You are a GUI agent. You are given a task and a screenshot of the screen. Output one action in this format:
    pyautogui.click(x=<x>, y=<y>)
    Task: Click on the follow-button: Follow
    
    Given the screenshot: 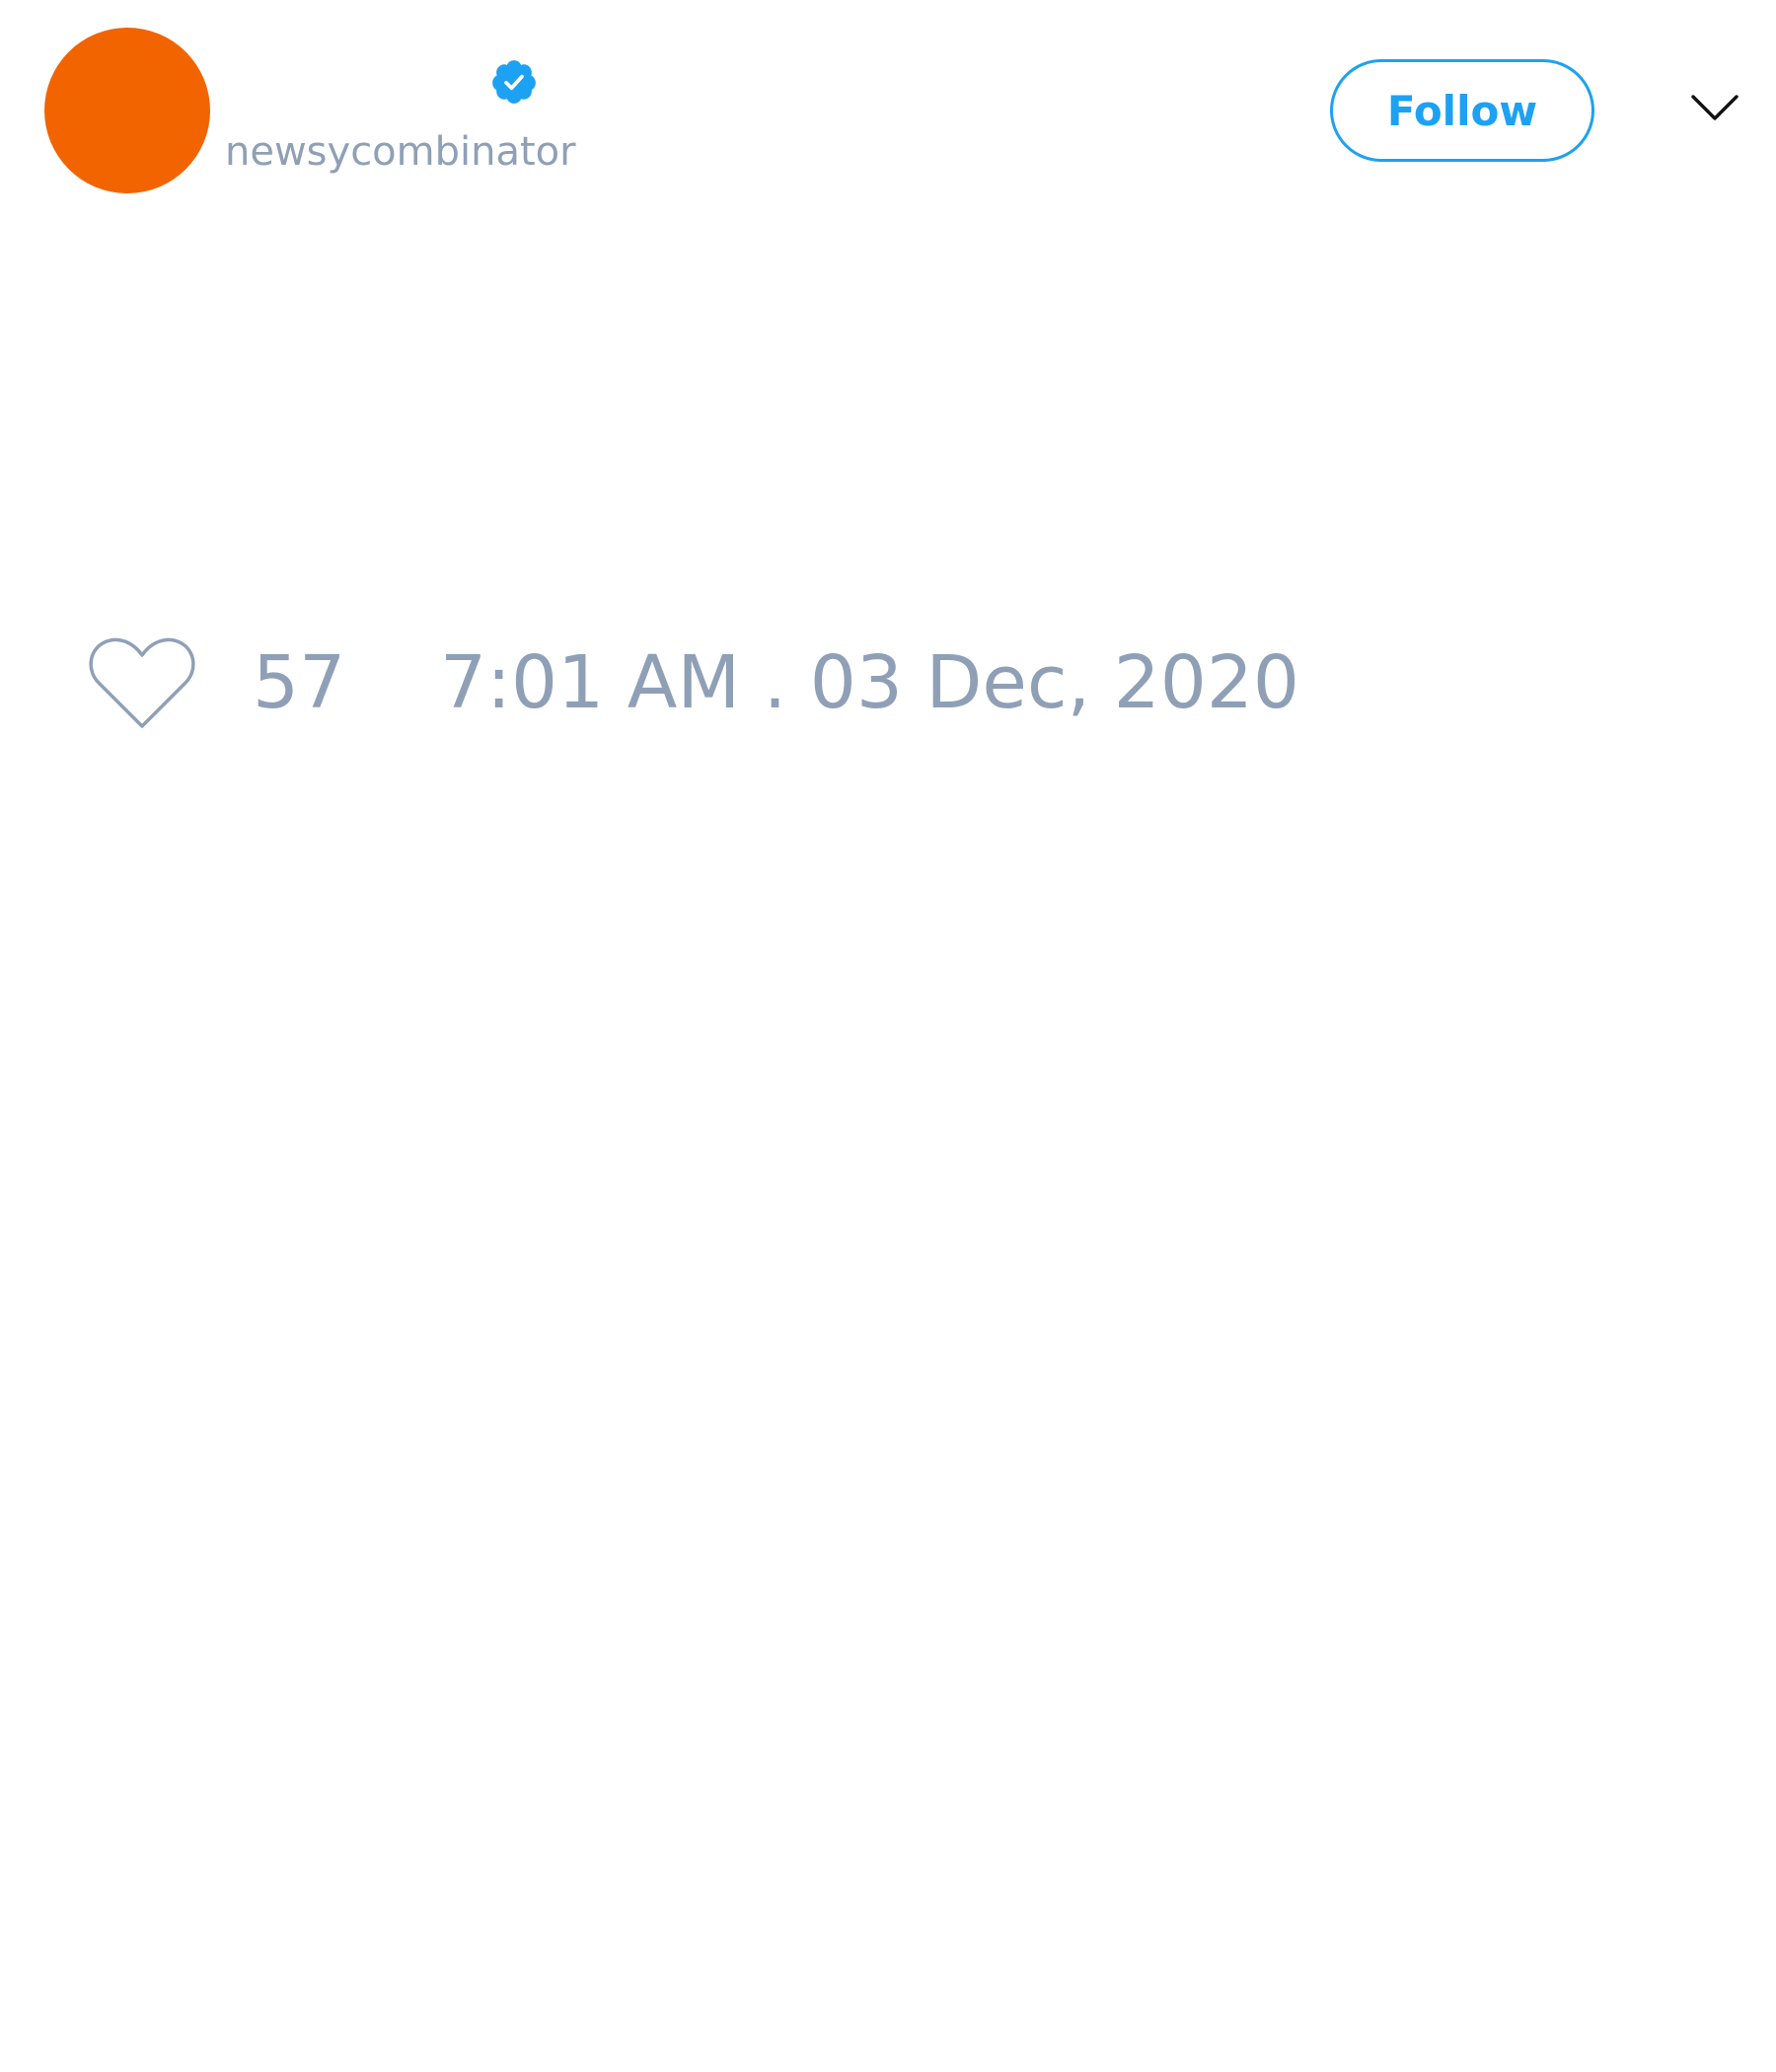 What is the action you would take?
    pyautogui.click(x=1462, y=111)
    